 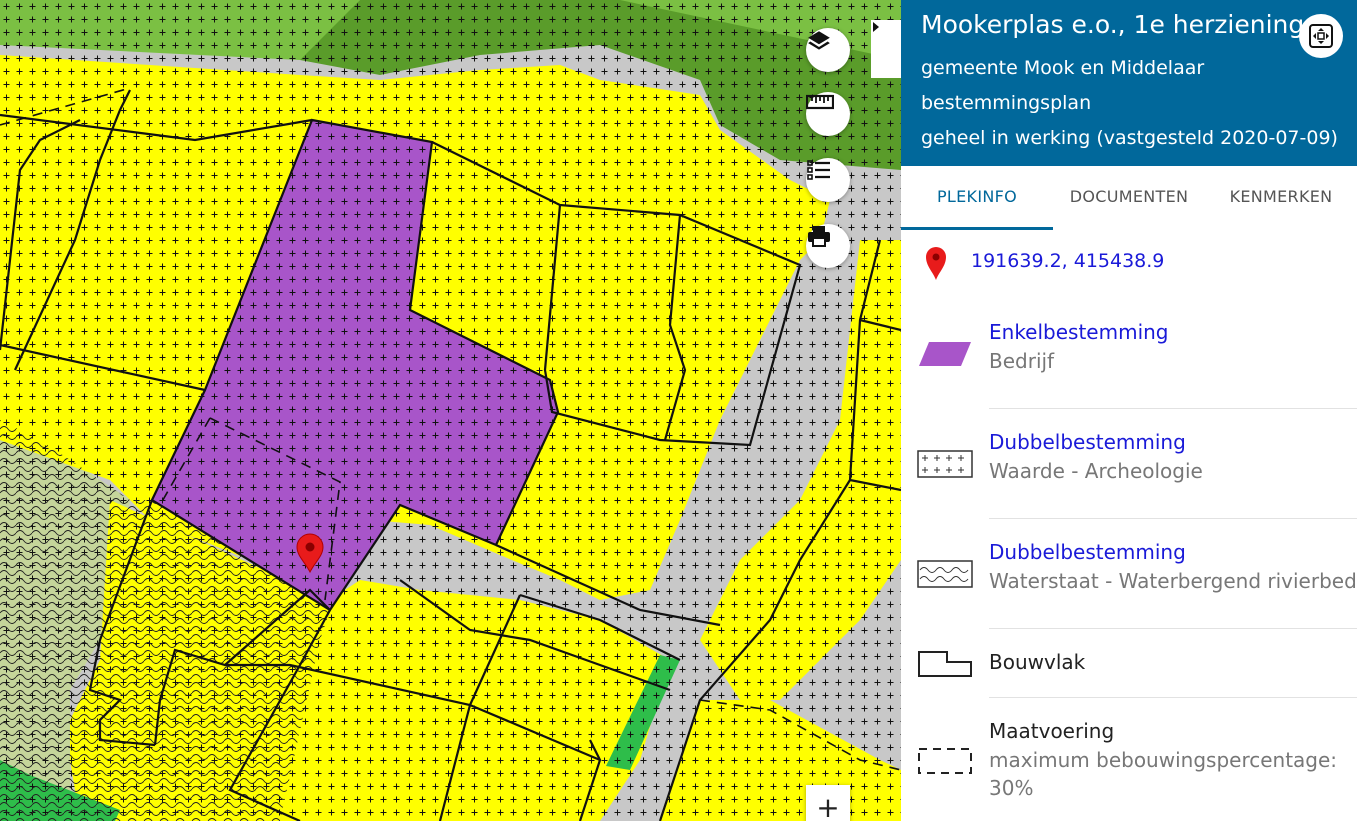 I want to click on panel-tabs: PLEKINFO DOCUMENTEN KENMERKEN, so click(x=1129, y=198).